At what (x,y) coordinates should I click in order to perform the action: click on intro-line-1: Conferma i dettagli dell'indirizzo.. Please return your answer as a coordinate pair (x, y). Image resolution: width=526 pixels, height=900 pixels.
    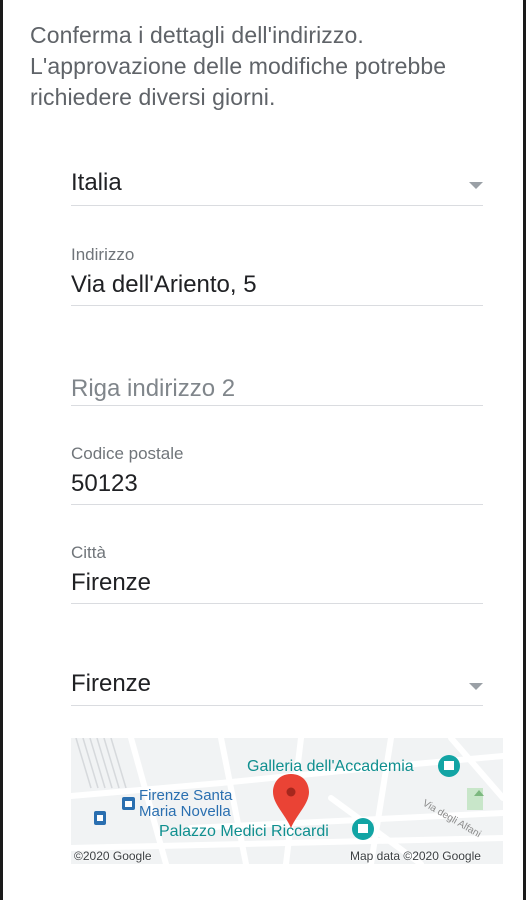
    Looking at the image, I should click on (197, 35).